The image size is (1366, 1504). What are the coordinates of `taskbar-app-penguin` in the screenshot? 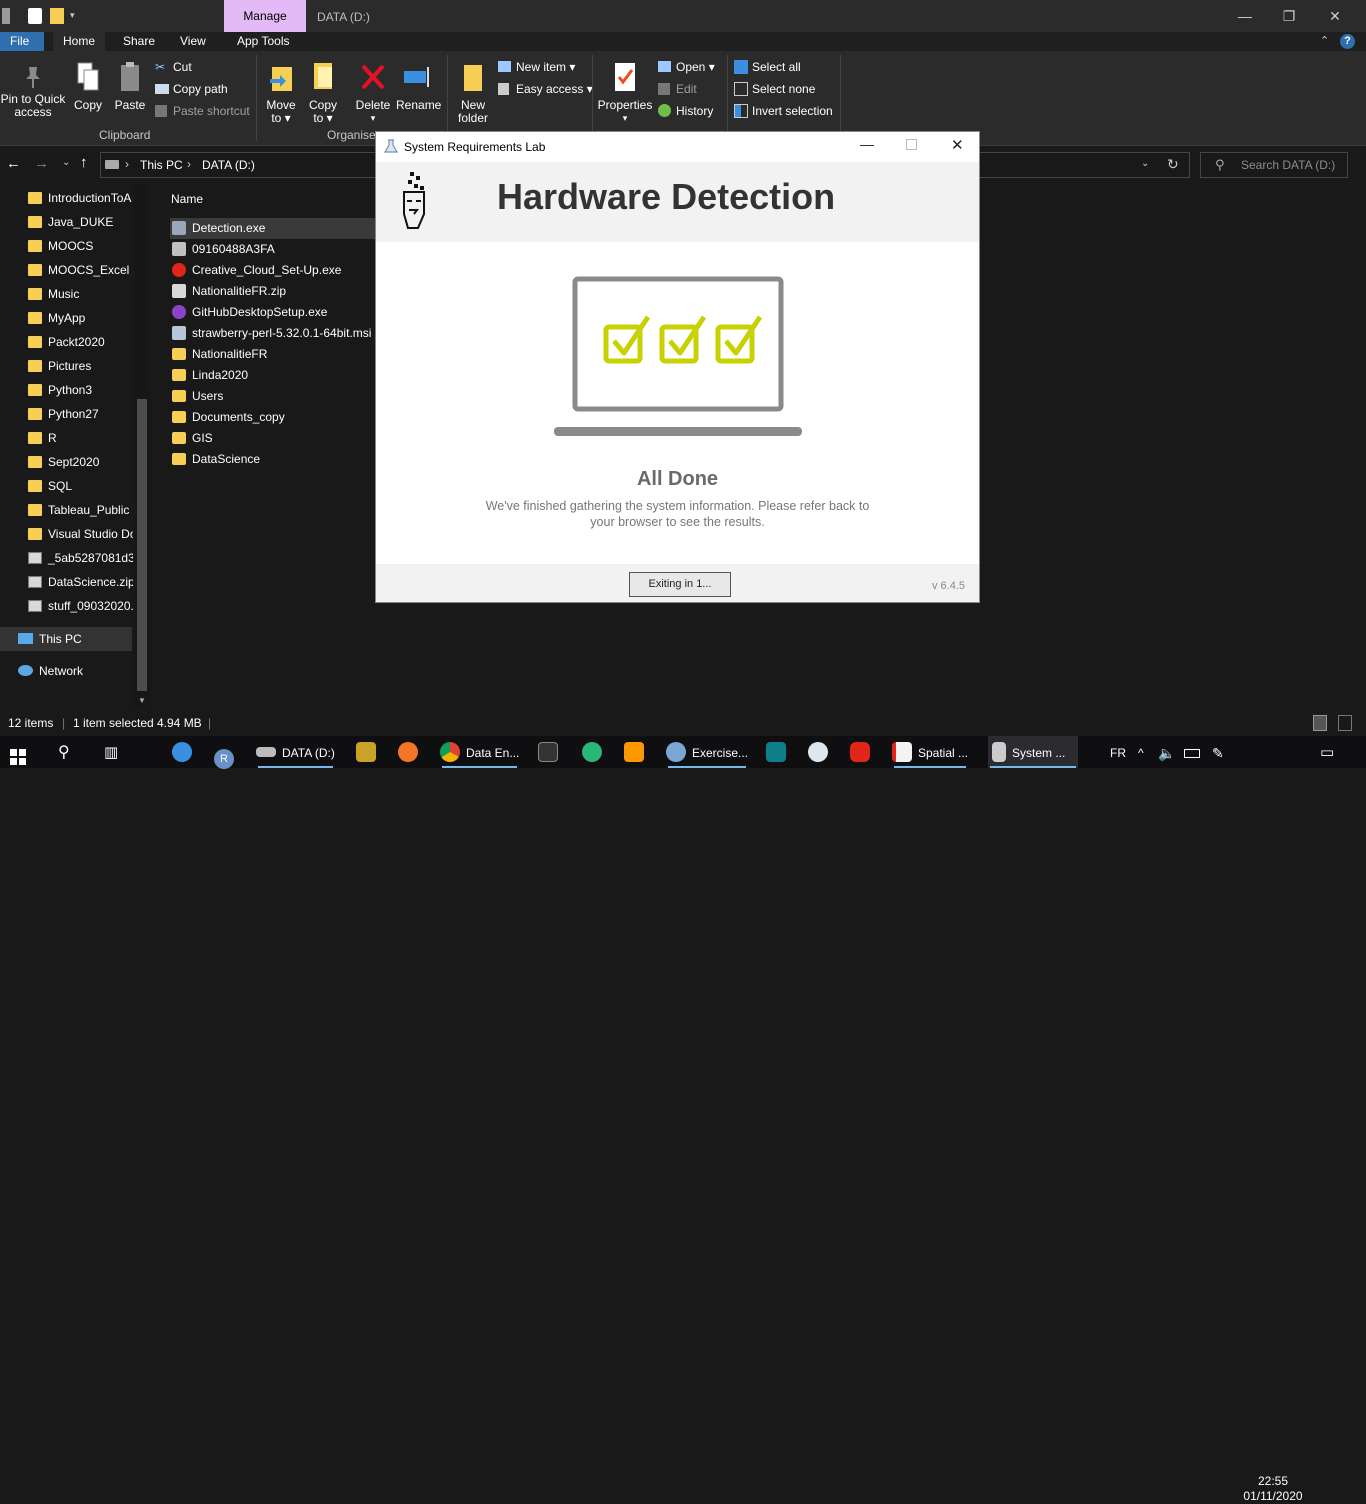 It's located at (821, 752).